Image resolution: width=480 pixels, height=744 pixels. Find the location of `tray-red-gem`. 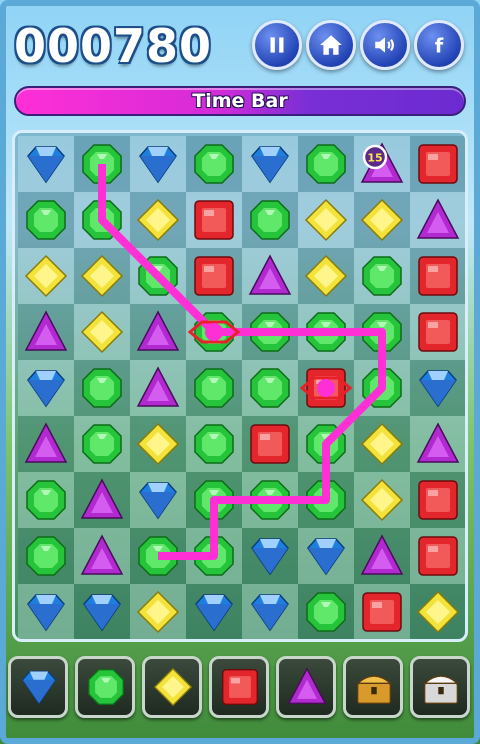

tray-red-gem is located at coordinates (239, 687).